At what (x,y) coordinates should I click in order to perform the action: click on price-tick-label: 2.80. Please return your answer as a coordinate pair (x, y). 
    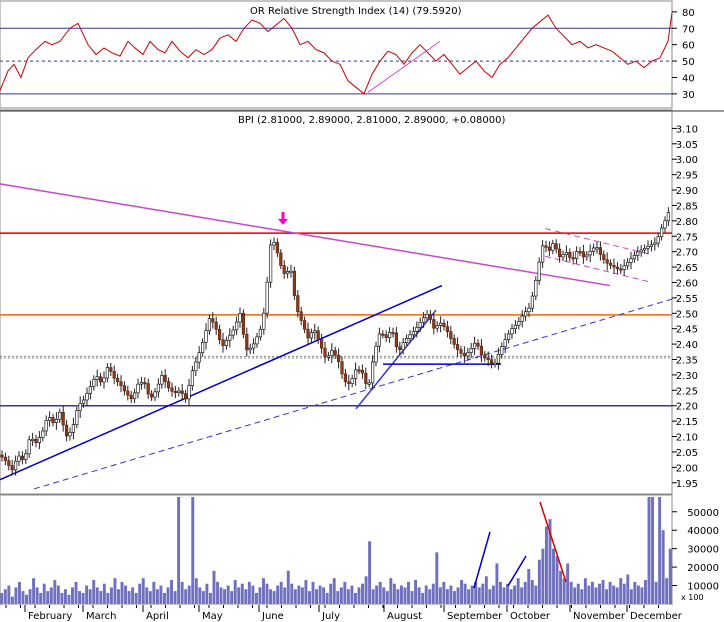
    Looking at the image, I should click on (687, 222).